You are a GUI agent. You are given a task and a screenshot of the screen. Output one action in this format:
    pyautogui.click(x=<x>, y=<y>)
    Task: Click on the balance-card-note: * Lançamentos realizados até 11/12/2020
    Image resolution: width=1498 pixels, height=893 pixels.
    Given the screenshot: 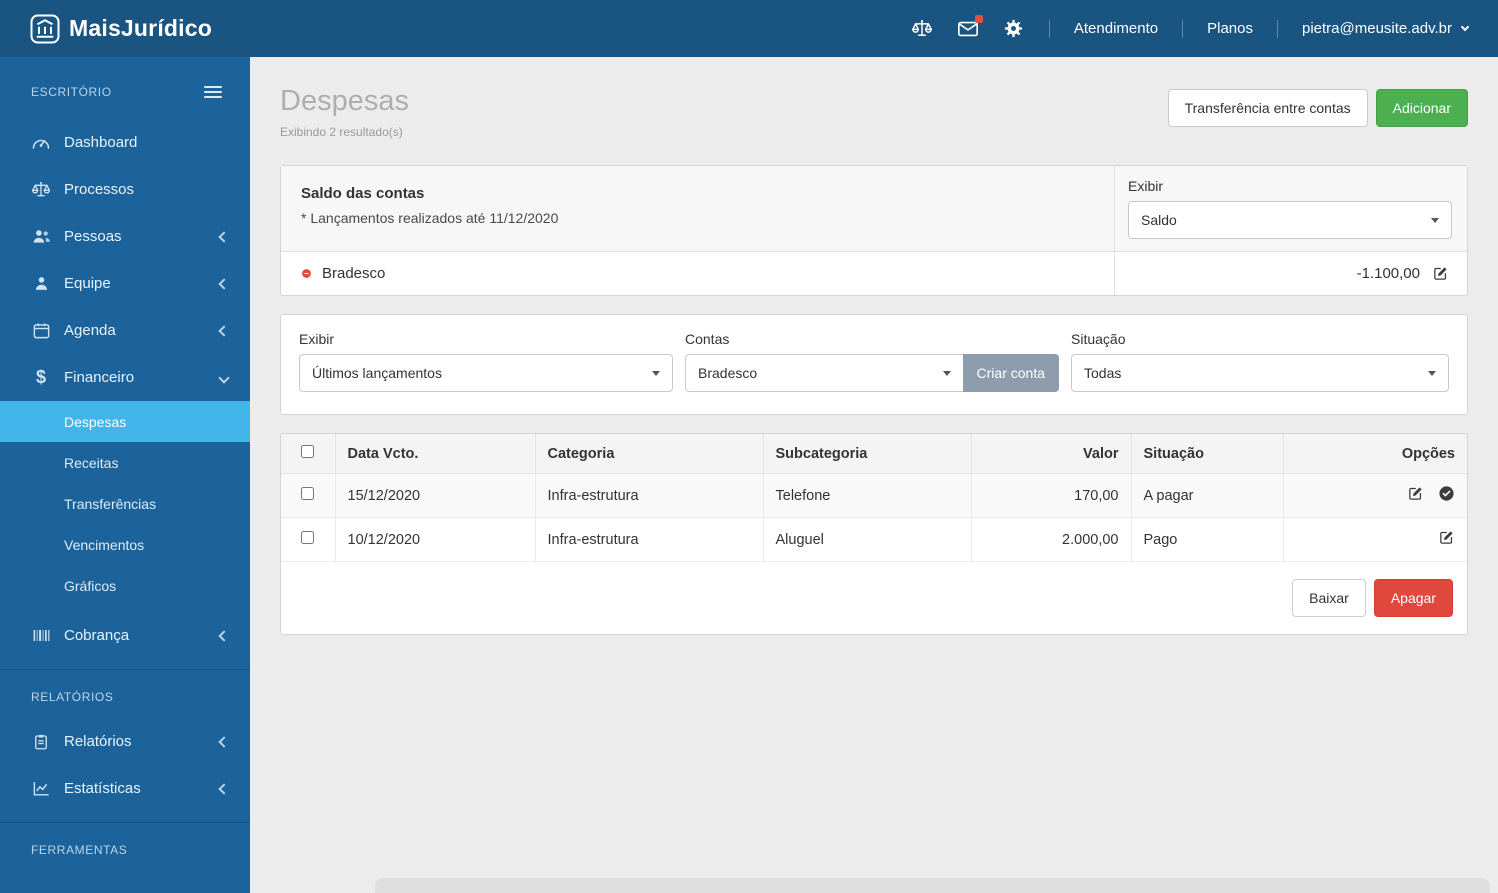 What is the action you would take?
    pyautogui.click(x=430, y=218)
    